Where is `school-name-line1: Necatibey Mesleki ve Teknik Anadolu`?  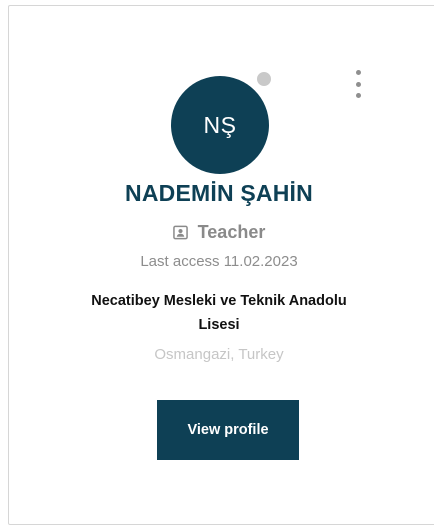
school-name-line1: Necatibey Mesleki ve Teknik Anadolu is located at coordinates (219, 301).